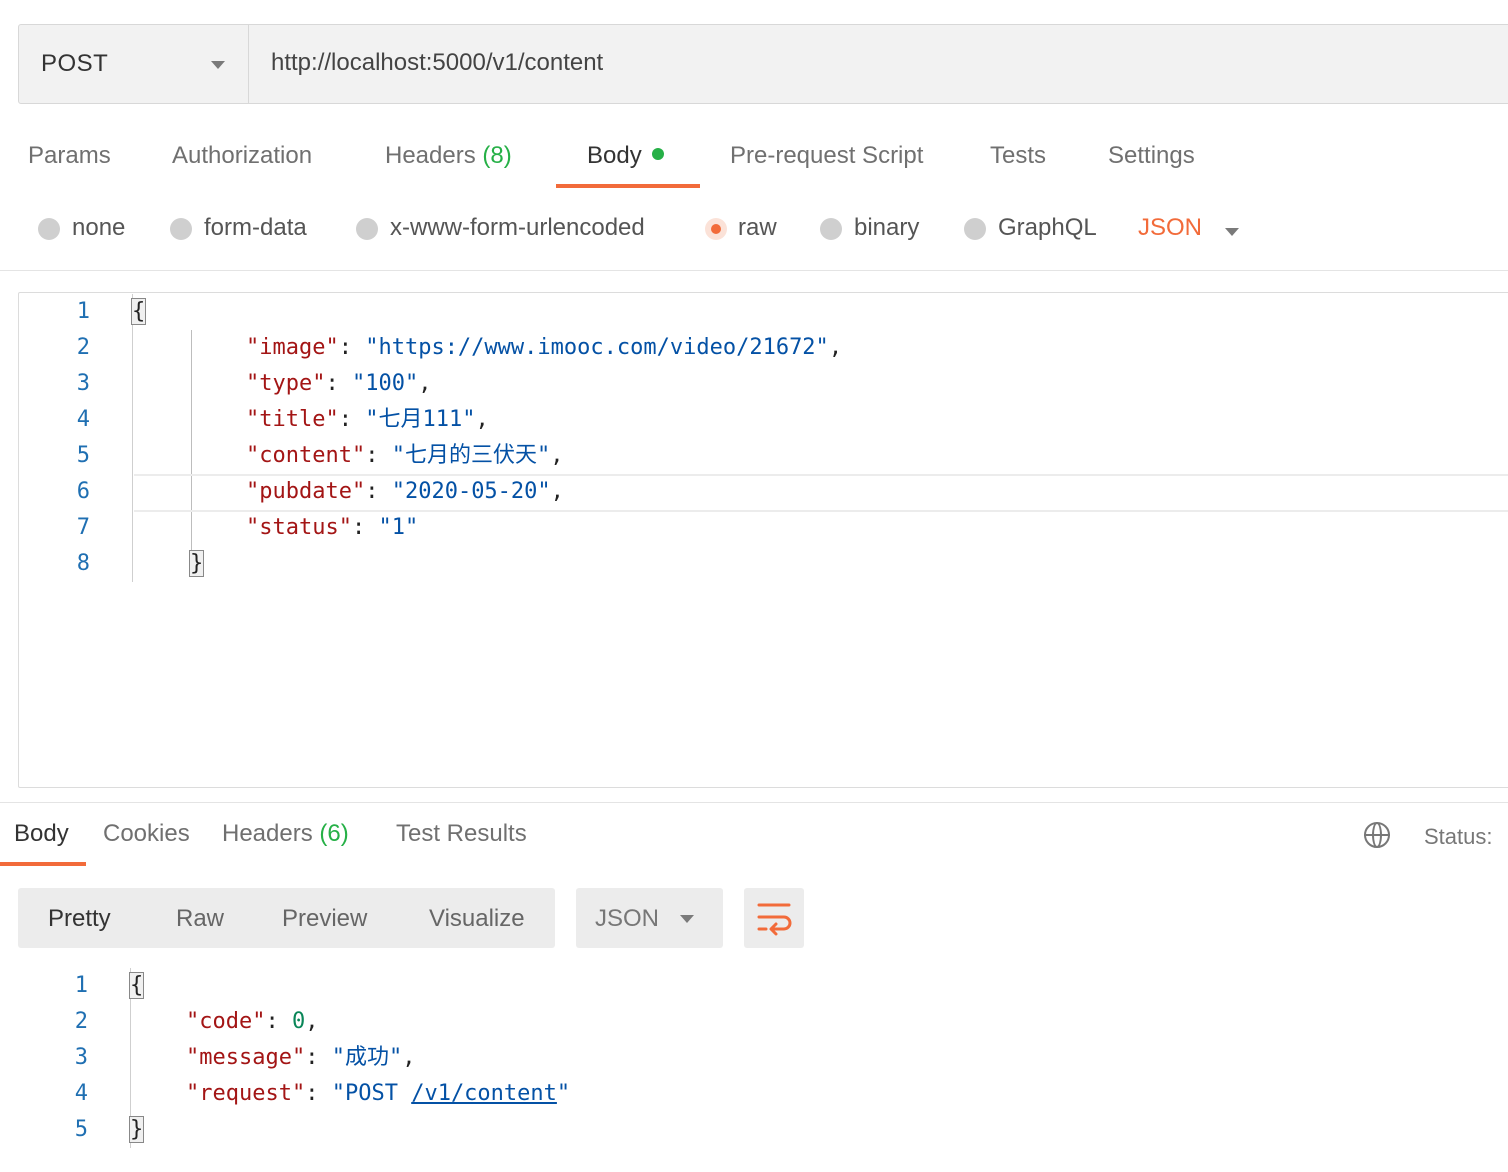 This screenshot has width=1508, height=1172. What do you see at coordinates (757, 228) in the screenshot?
I see `radio-label-raw: raw` at bounding box center [757, 228].